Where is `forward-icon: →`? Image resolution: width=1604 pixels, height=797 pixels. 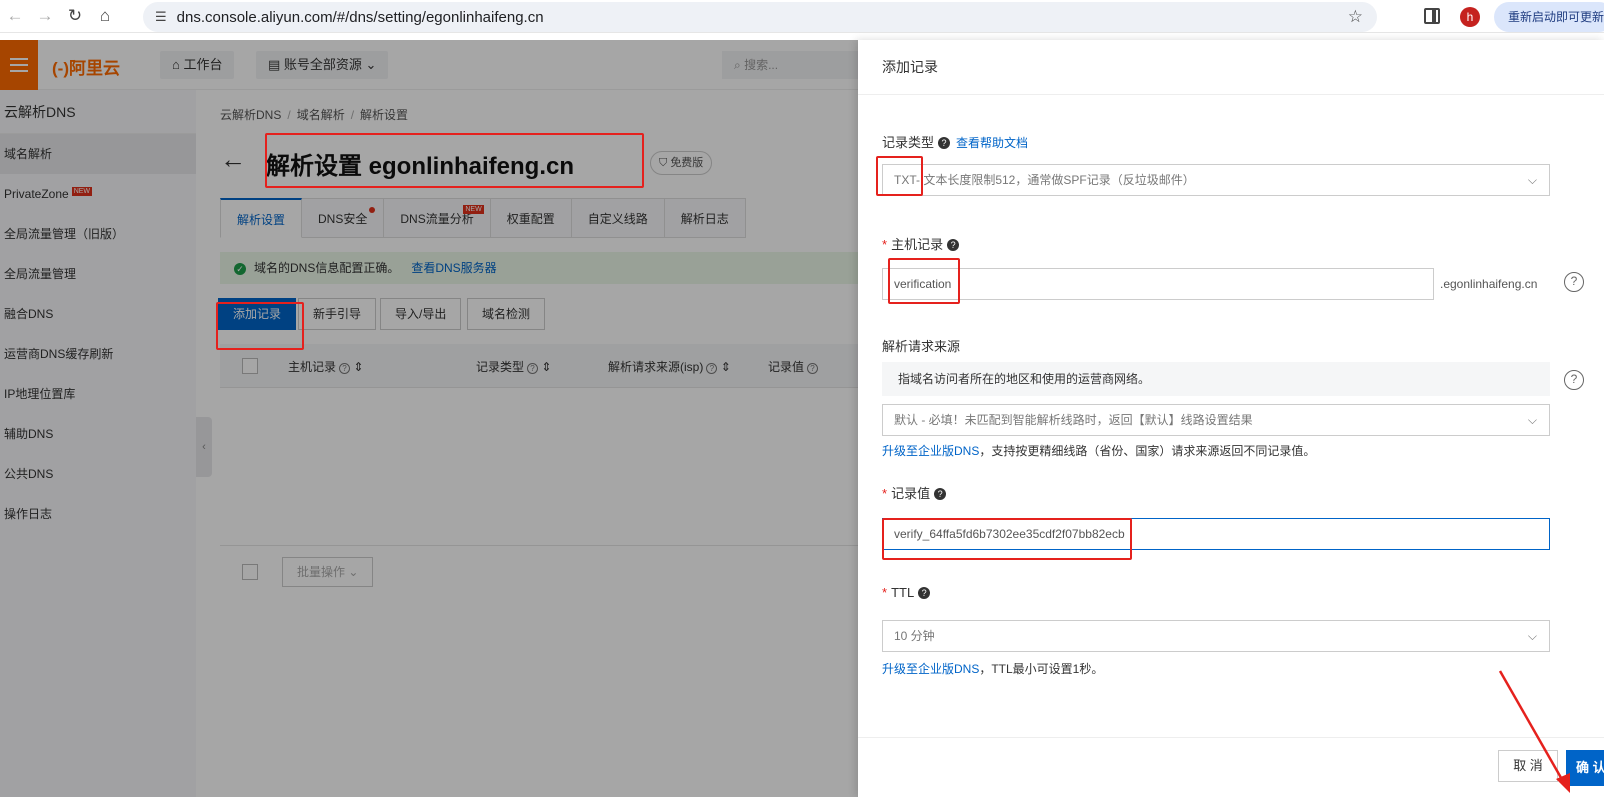 forward-icon: → is located at coordinates (45, 16).